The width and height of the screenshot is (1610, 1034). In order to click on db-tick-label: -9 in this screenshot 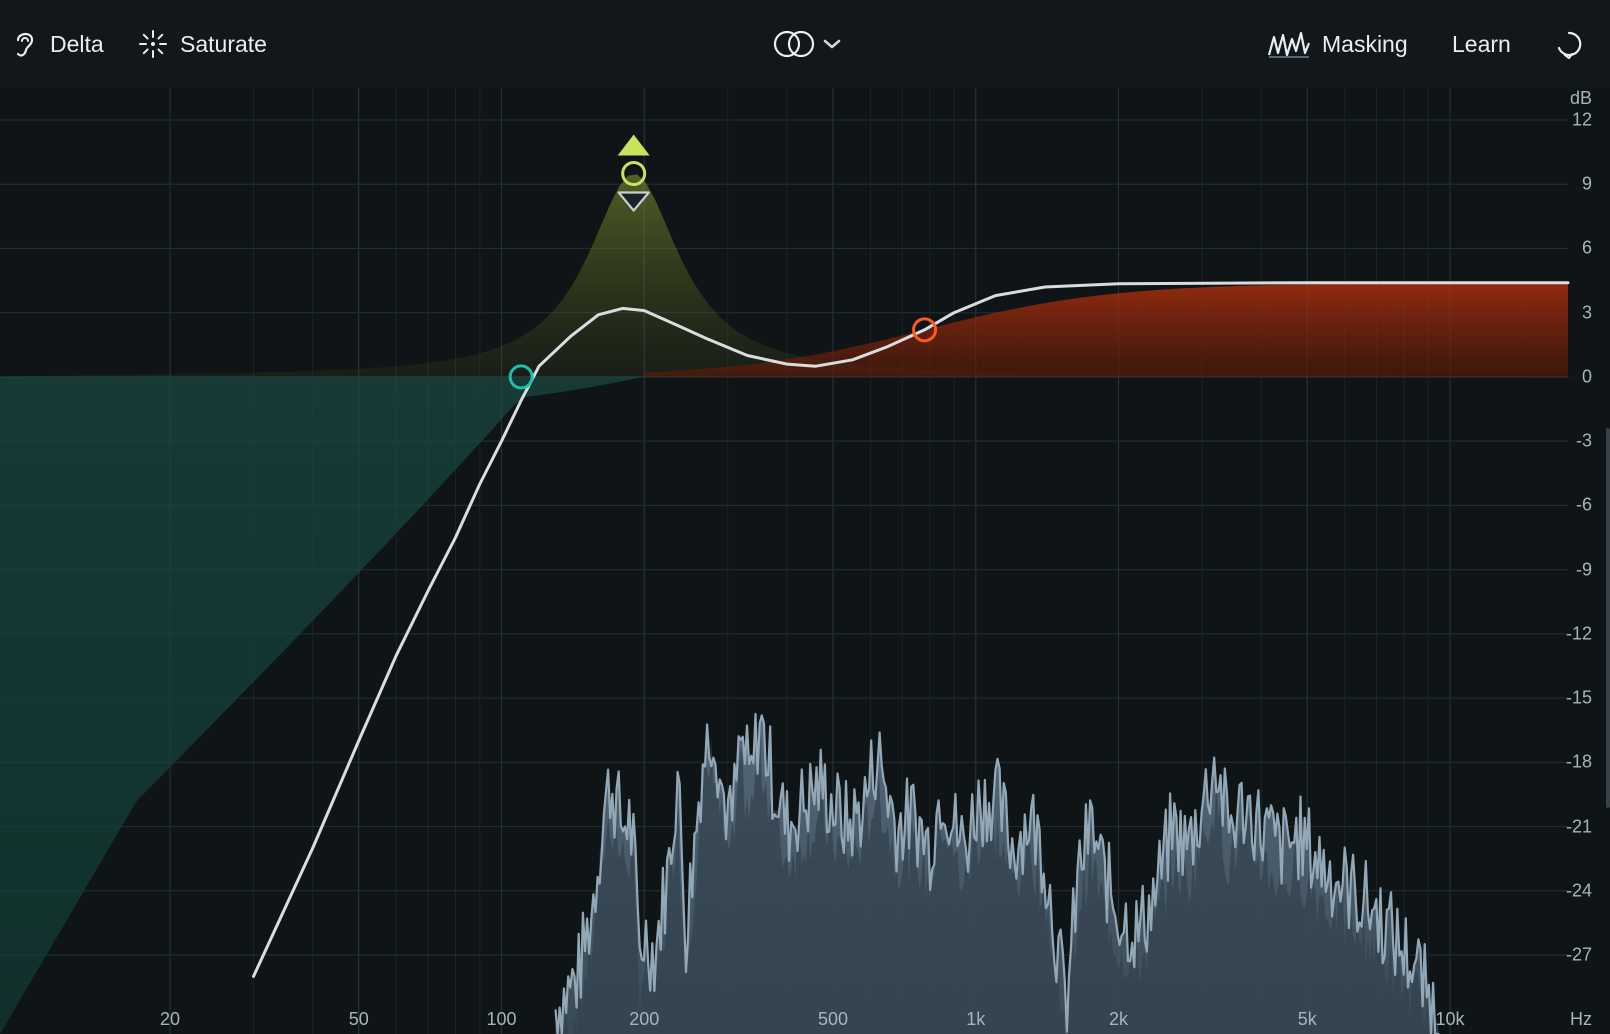, I will do `click(1583, 569)`.